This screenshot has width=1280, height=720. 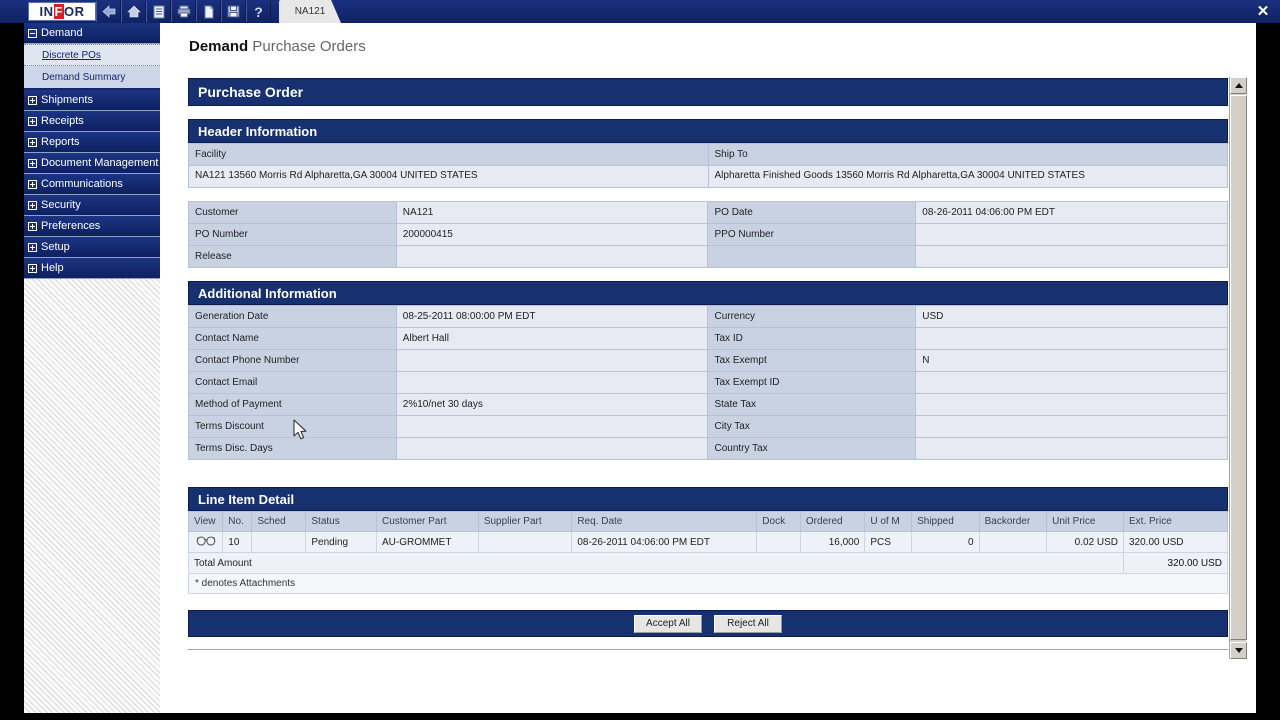 I want to click on print-button, so click(x=183, y=11).